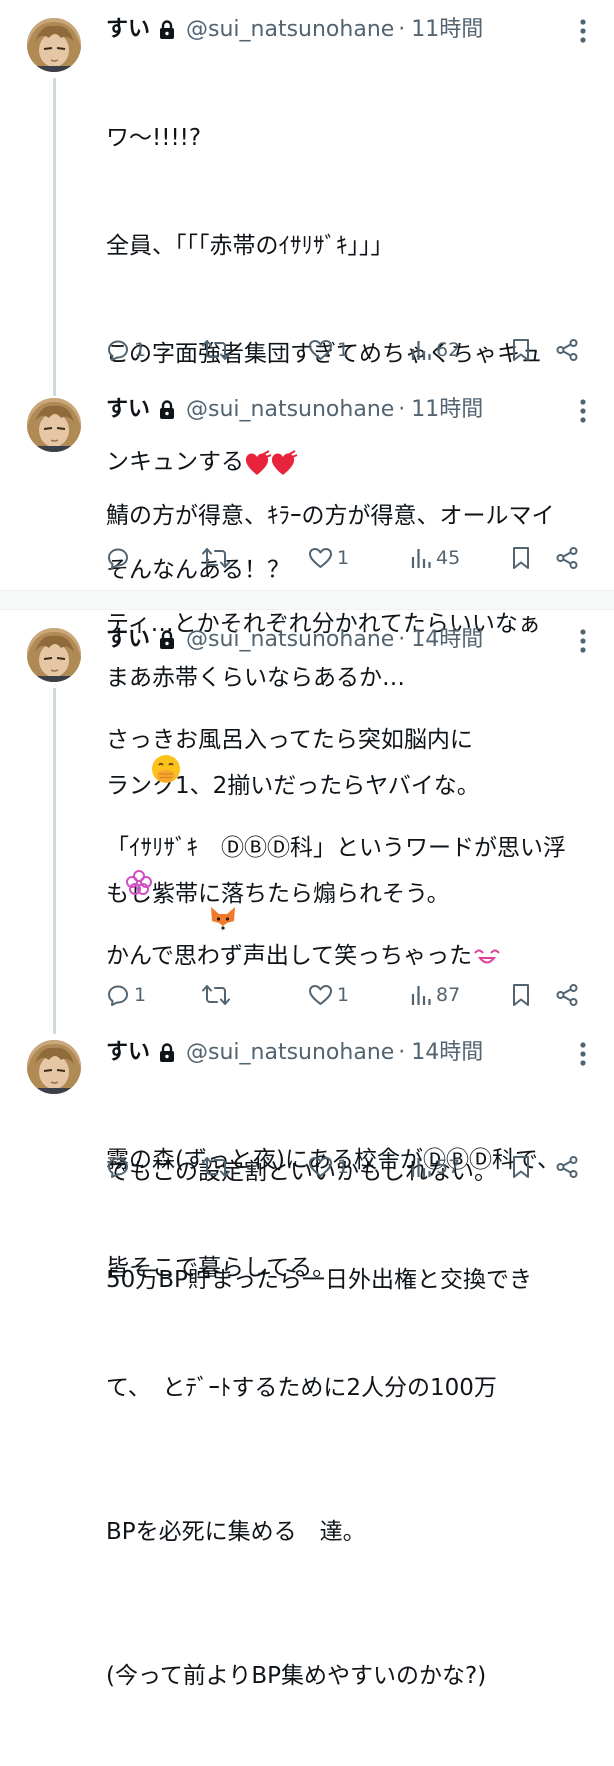 This screenshot has height=1766, width=614. I want to click on tweet-actions: 1 45, so click(346, 558).